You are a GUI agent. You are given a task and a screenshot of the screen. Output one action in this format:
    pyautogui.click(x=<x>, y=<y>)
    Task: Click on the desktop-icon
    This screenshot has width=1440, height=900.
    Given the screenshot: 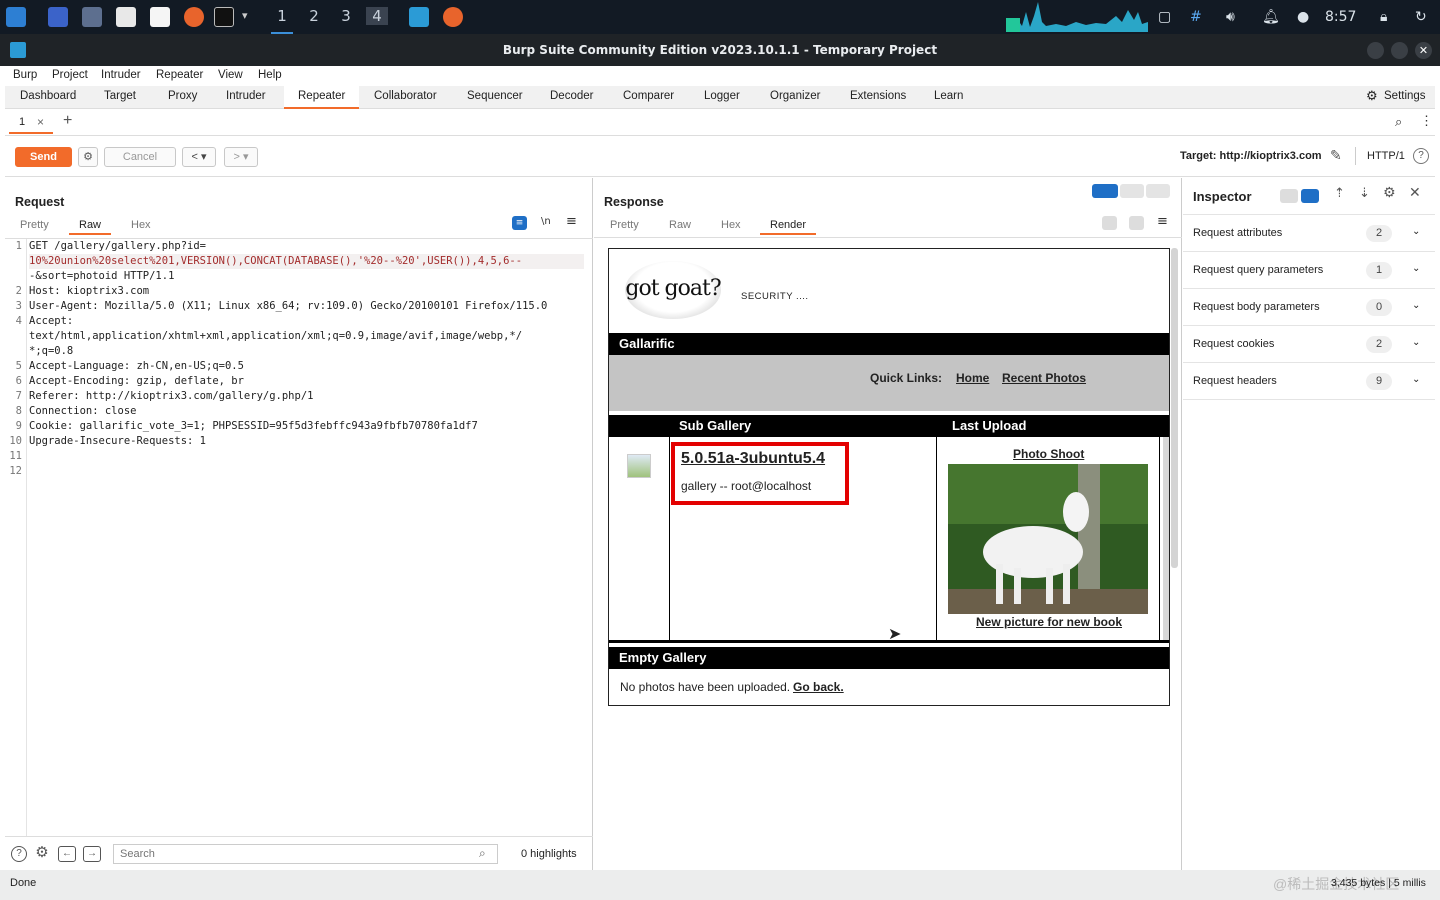 What is the action you would take?
    pyautogui.click(x=58, y=17)
    